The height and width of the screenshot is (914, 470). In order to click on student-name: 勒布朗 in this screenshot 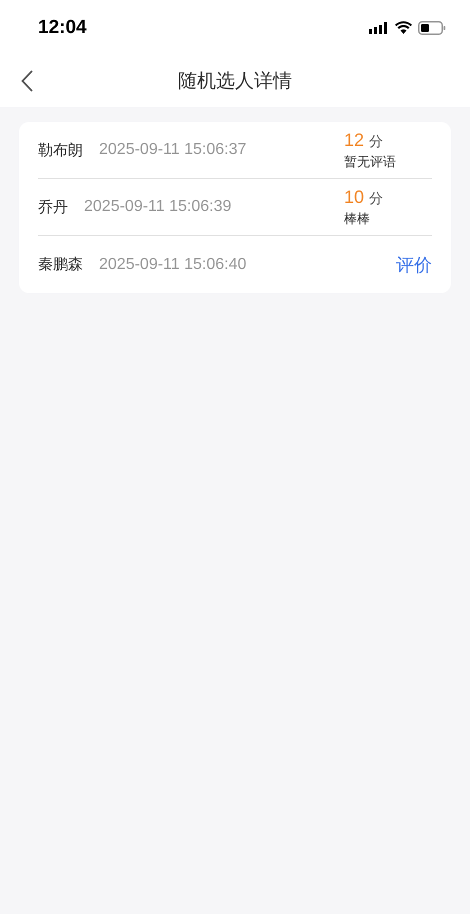, I will do `click(60, 150)`.